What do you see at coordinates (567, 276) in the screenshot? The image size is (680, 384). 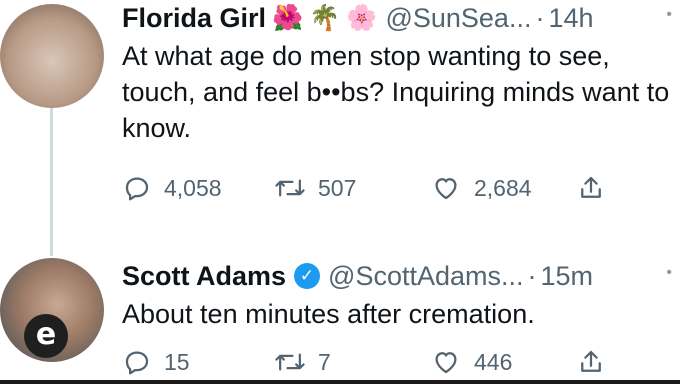 I see `timestamp: 15m` at bounding box center [567, 276].